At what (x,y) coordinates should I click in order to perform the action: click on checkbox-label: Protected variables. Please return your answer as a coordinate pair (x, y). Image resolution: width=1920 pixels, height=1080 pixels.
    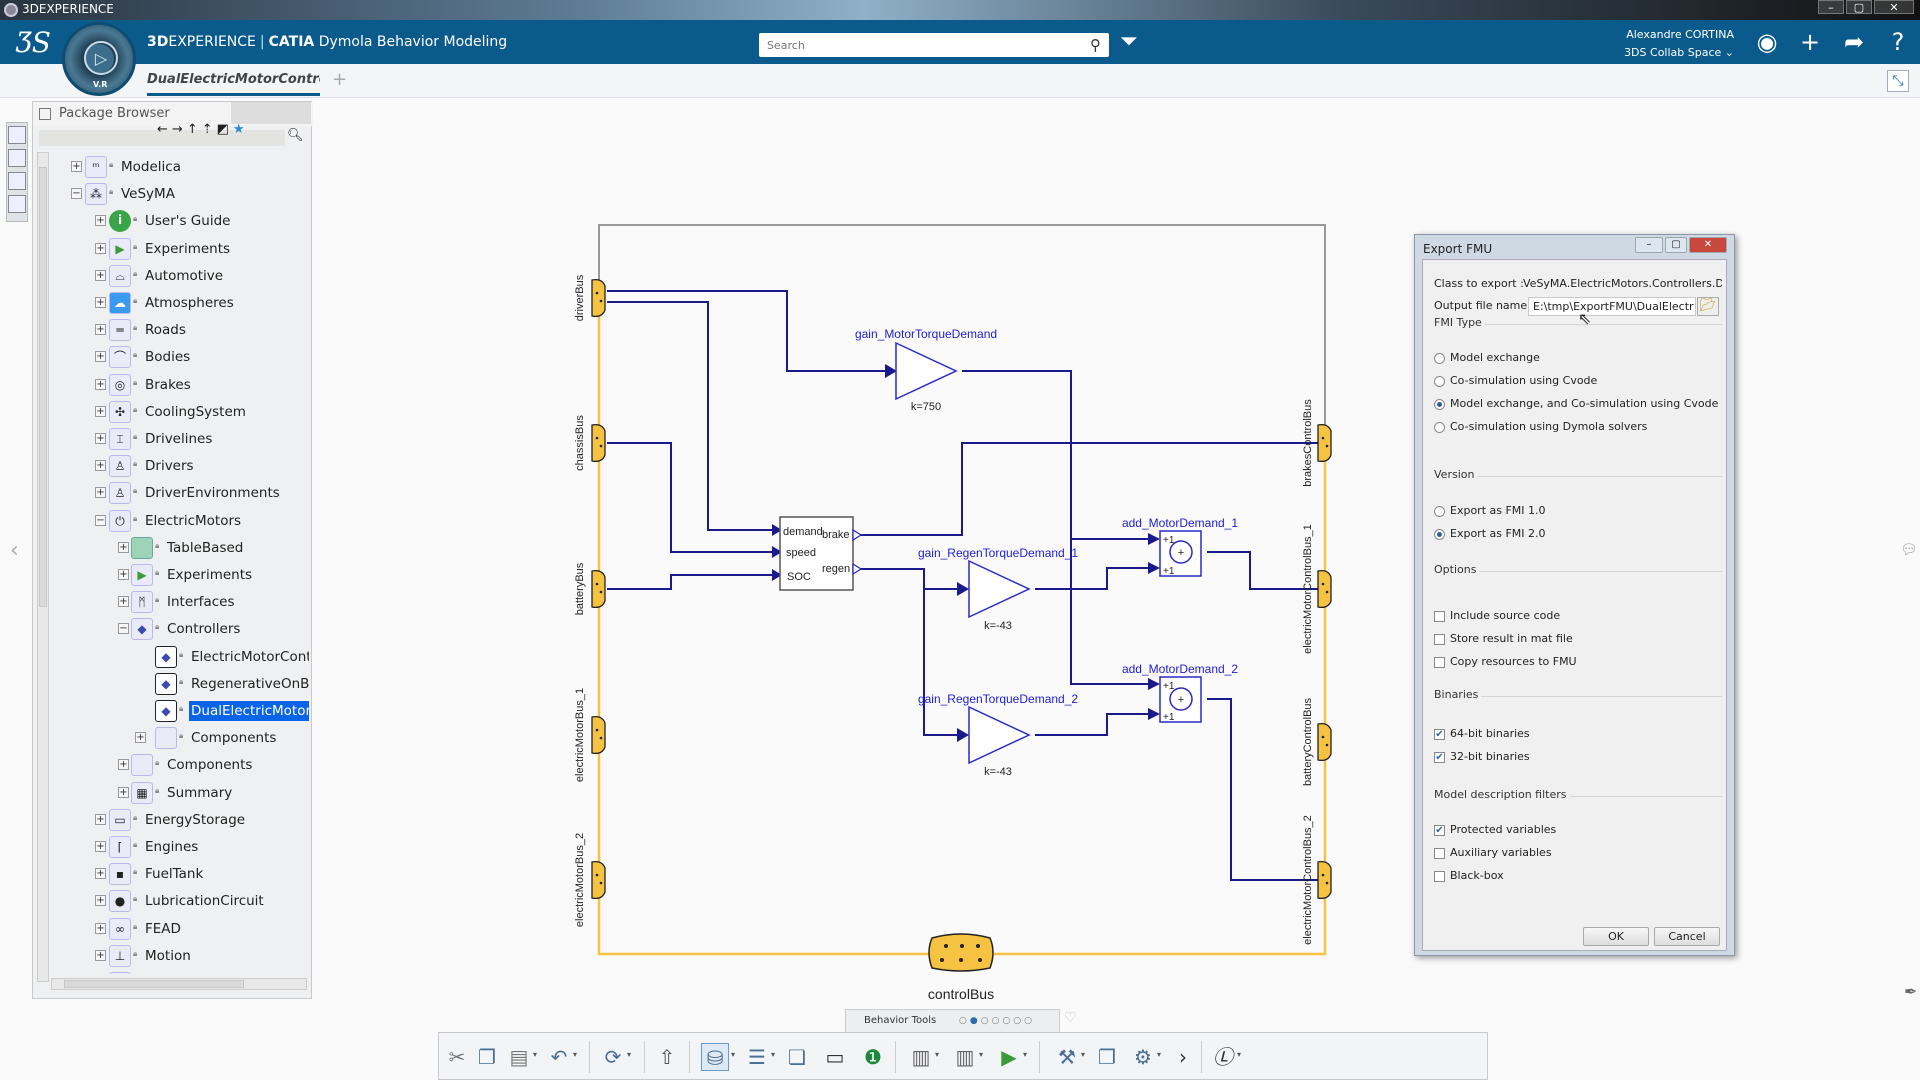
    Looking at the image, I should click on (1503, 829).